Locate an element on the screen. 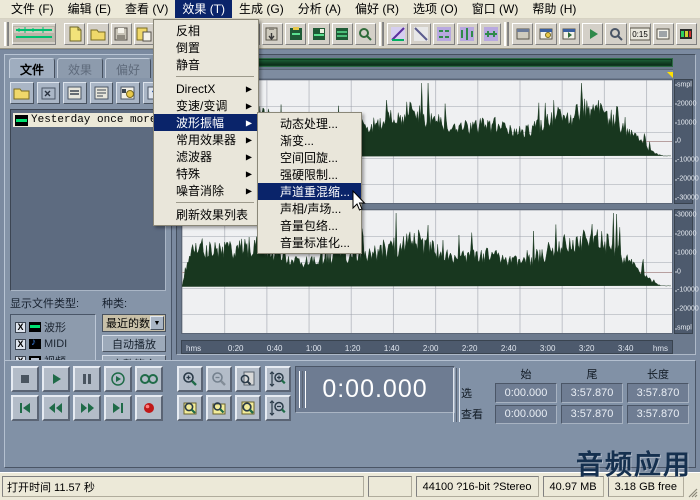  chevron-down-icon: ▼ is located at coordinates (157, 323).